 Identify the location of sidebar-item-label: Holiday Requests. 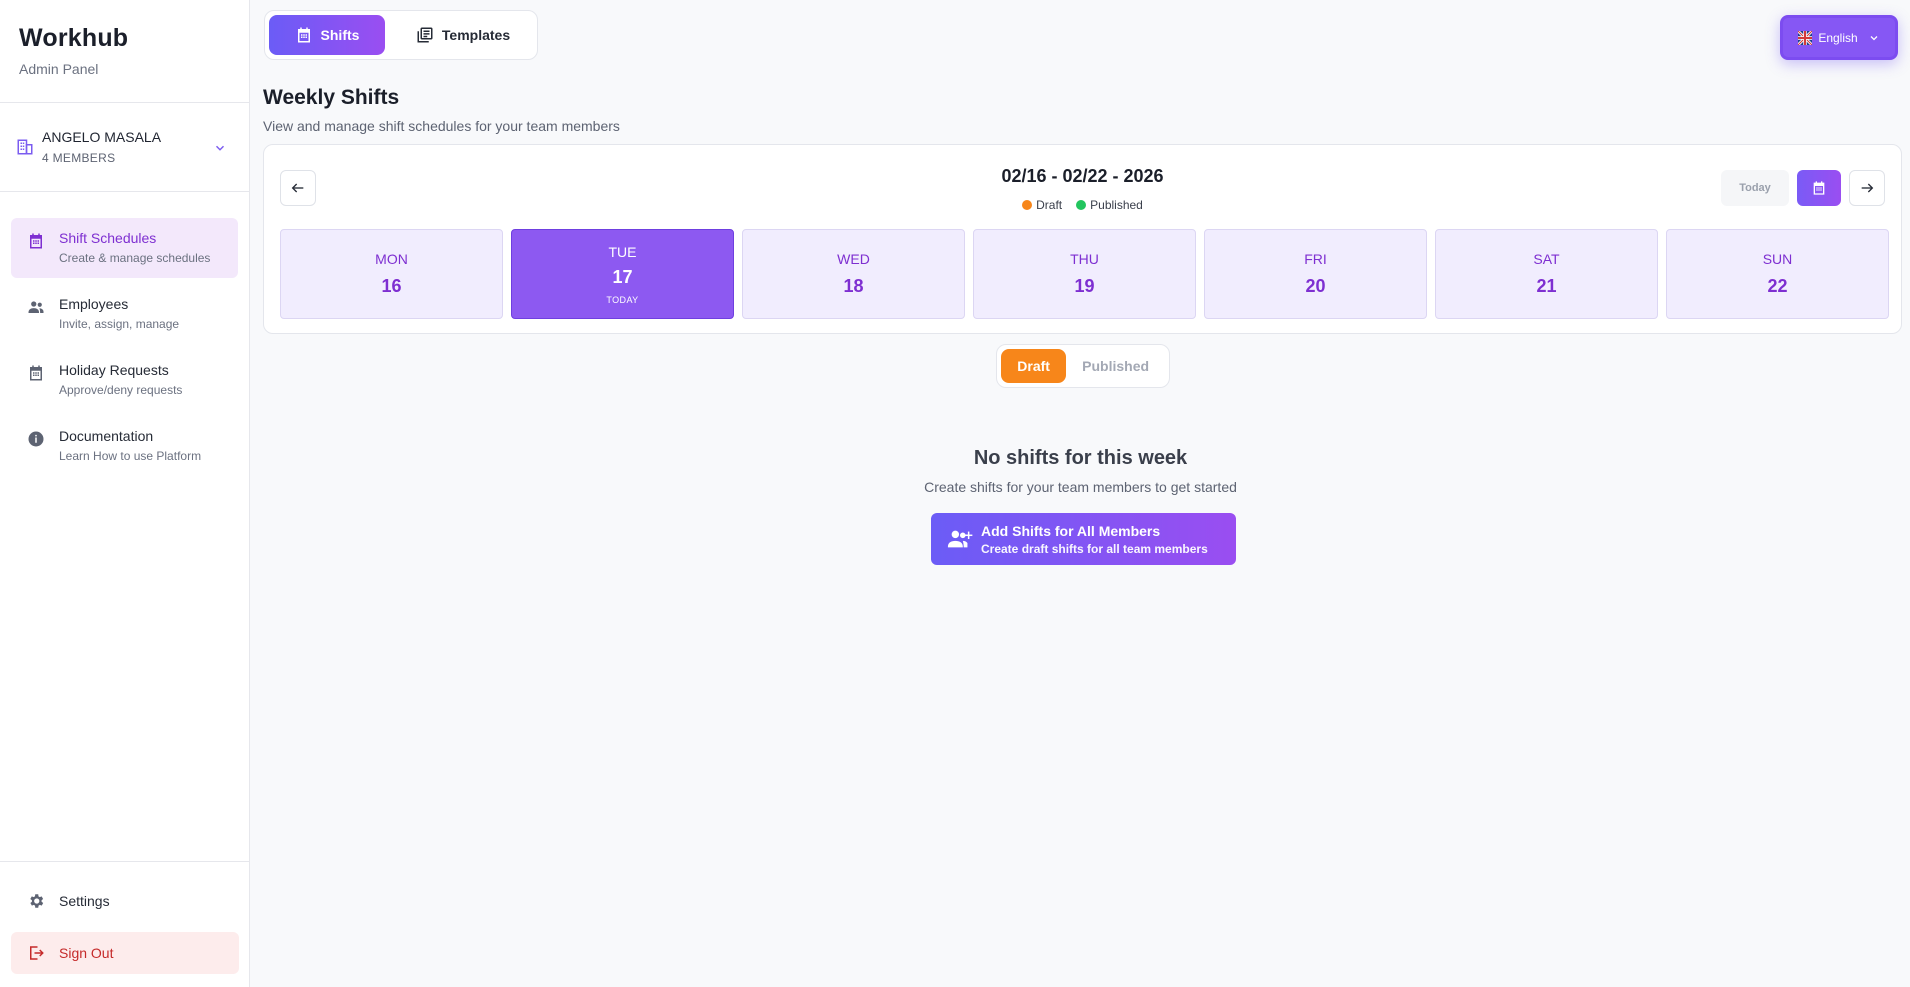
(114, 370).